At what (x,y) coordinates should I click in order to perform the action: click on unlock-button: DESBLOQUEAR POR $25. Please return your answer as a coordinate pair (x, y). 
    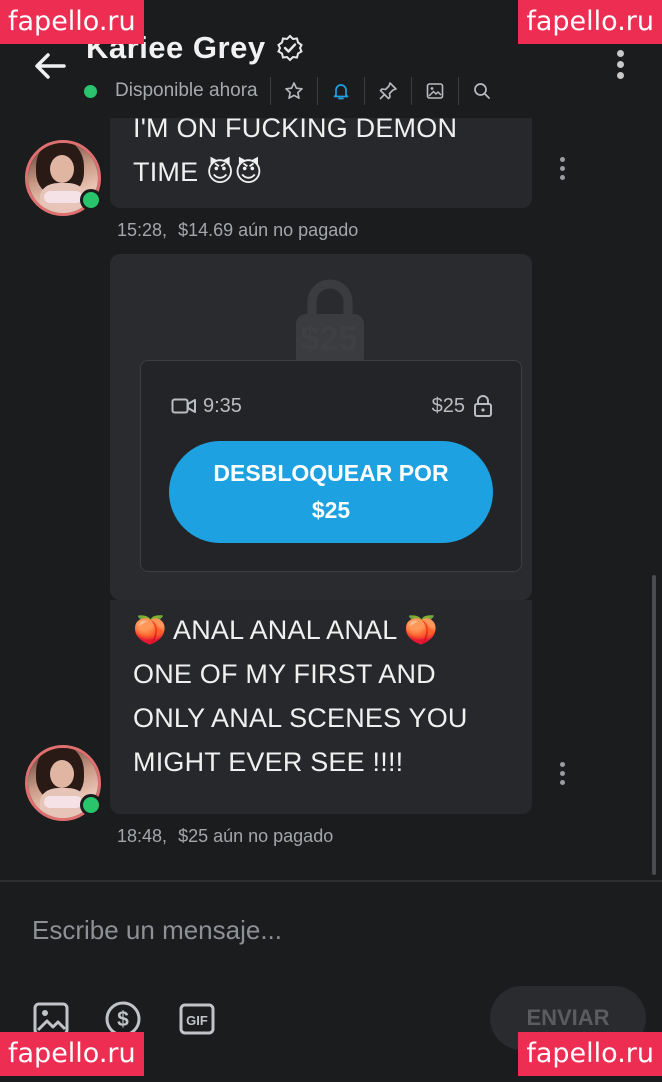
    Looking at the image, I should click on (331, 492).